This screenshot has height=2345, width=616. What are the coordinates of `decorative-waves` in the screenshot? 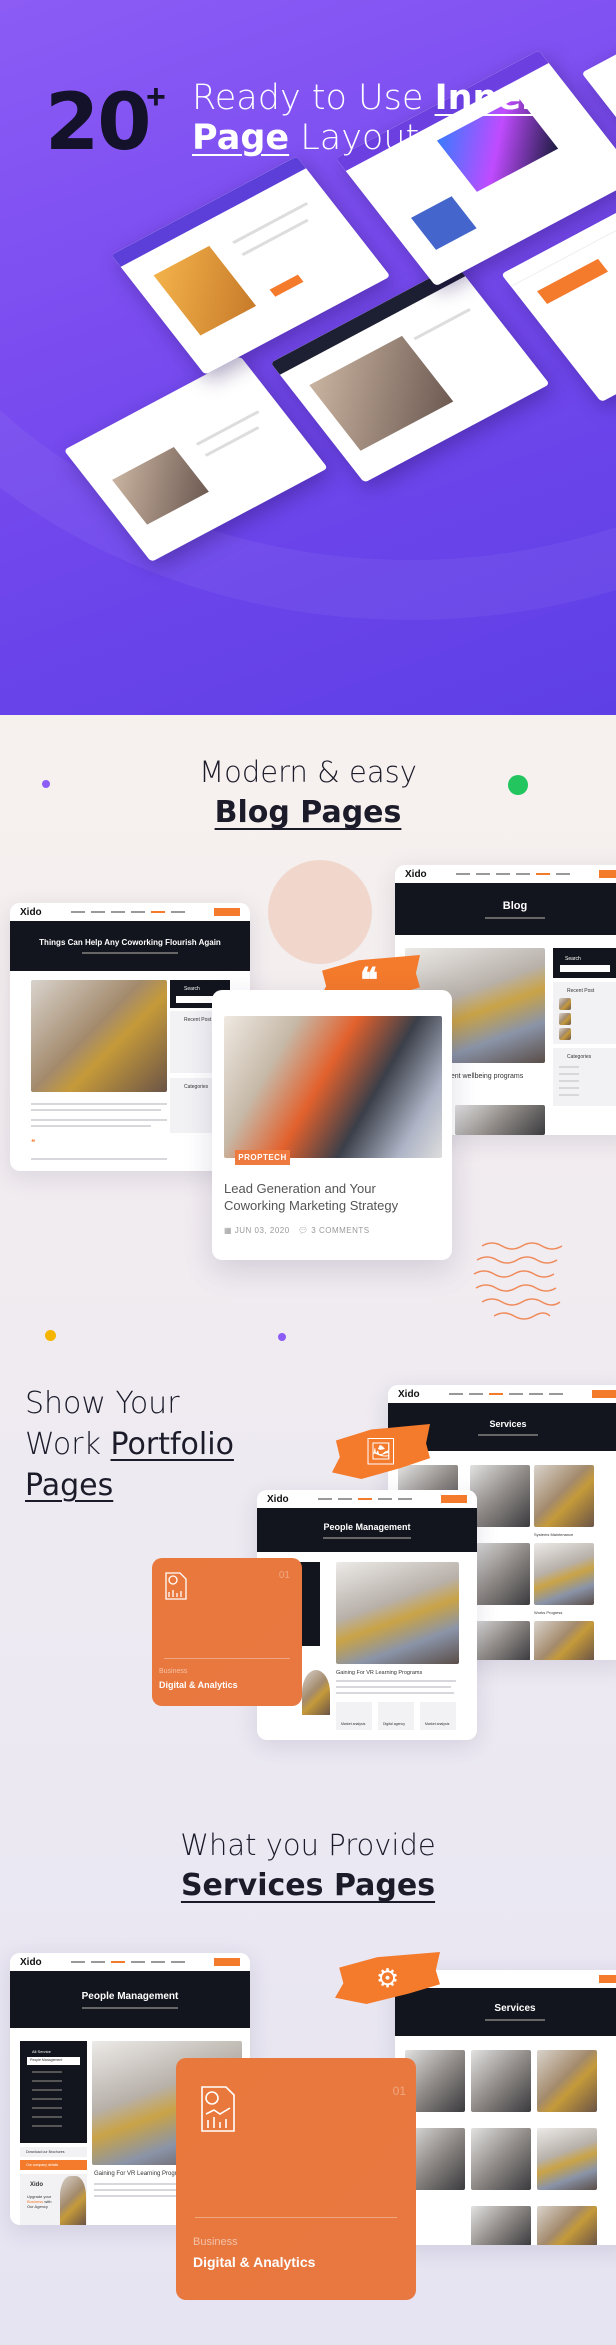 It's located at (518, 1281).